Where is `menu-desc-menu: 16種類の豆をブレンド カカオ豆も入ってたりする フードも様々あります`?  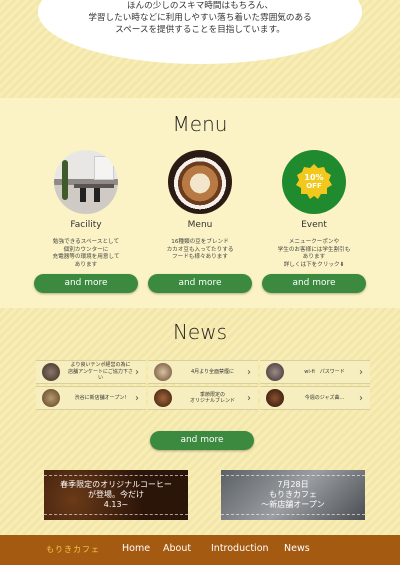 menu-desc-menu: 16種類の豆をブレンド カカオ豆も入ってたりする フードも様々あります is located at coordinates (200, 250).